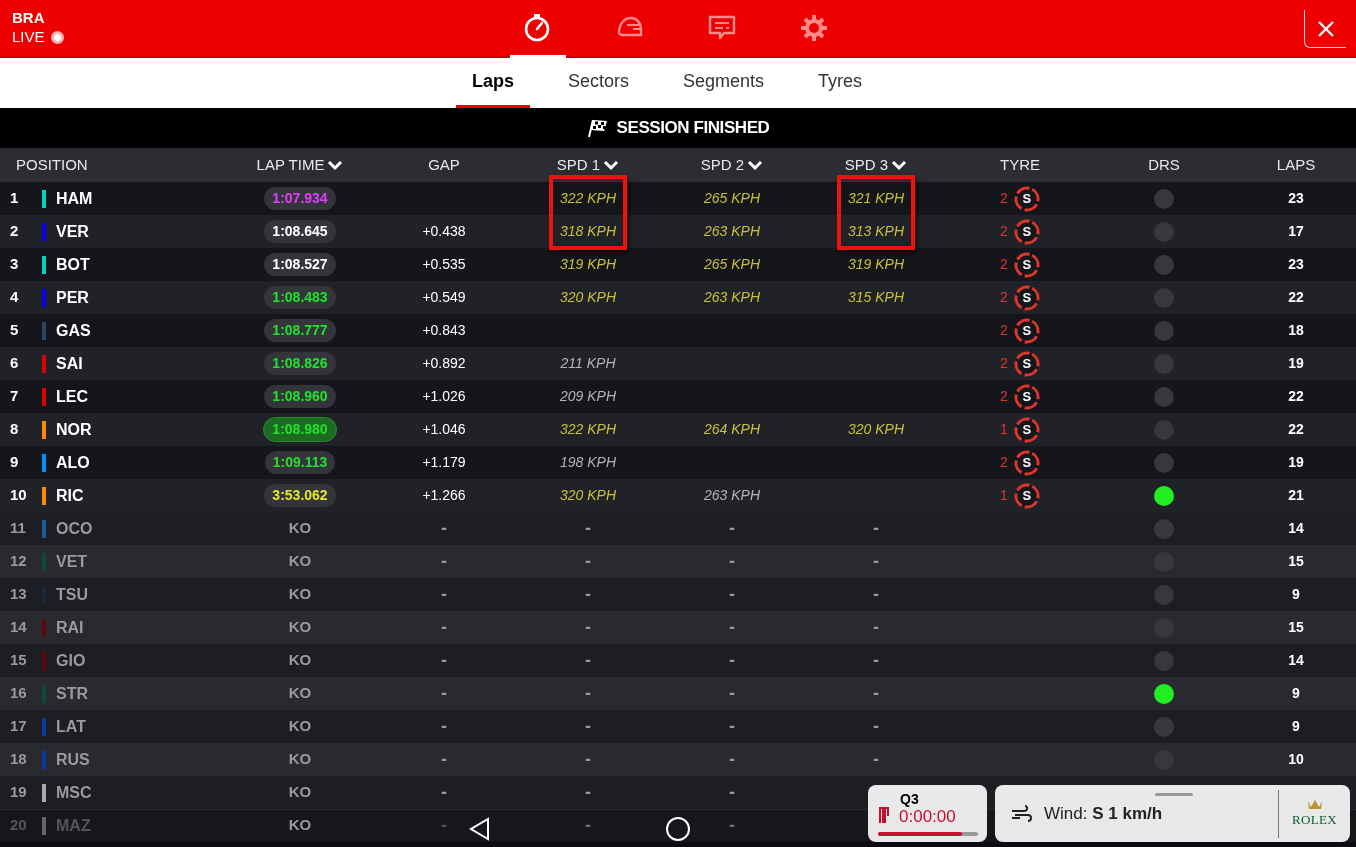  I want to click on lap-count: 18, so click(1296, 330).